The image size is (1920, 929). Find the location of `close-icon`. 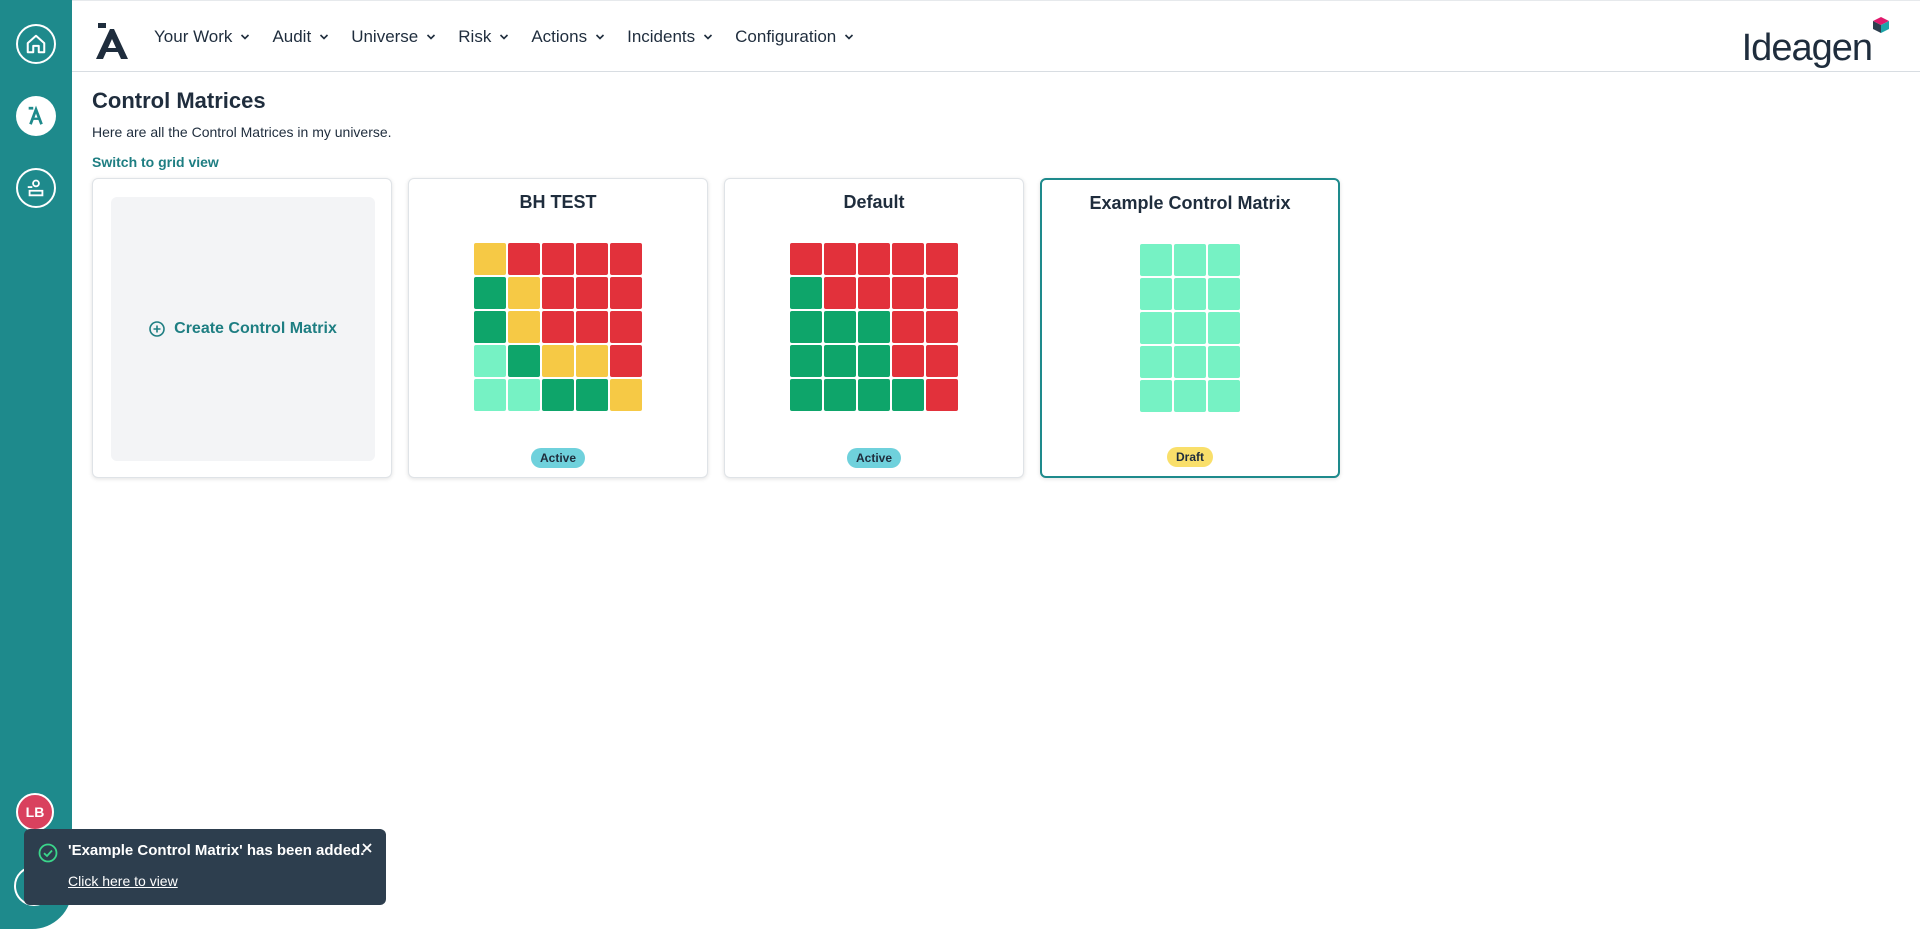

close-icon is located at coordinates (367, 848).